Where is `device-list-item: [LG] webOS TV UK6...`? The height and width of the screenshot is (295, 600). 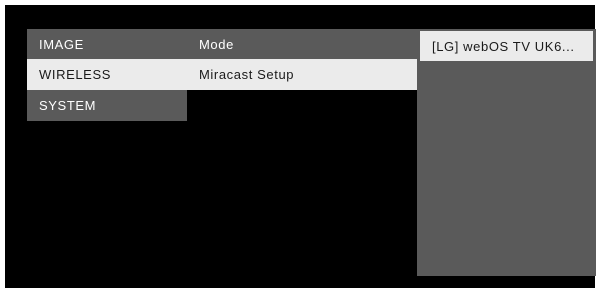
device-list-item: [LG] webOS TV UK6... is located at coordinates (506, 46).